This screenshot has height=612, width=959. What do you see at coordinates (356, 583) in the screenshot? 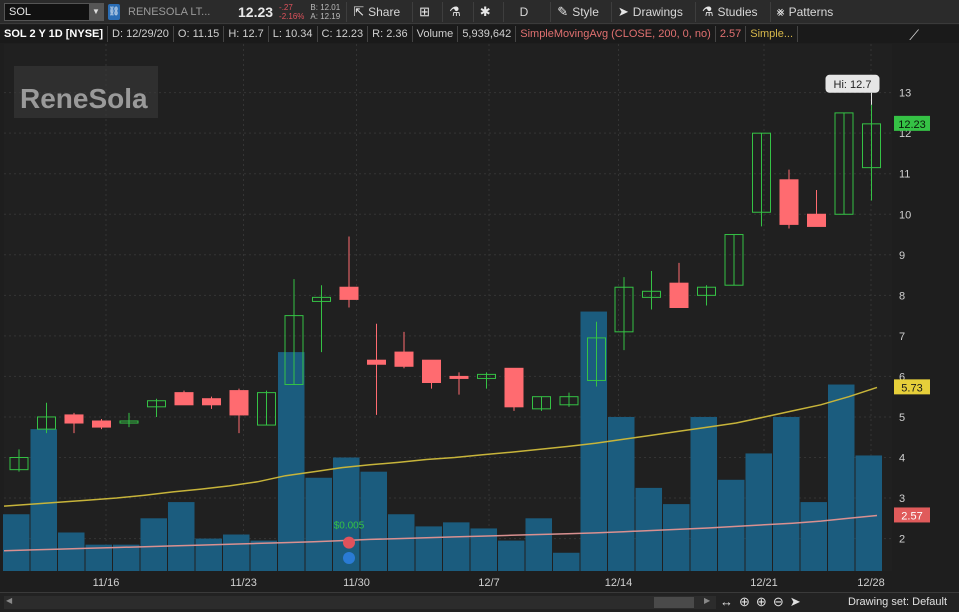
I see `x-tick-label: 11/30` at bounding box center [356, 583].